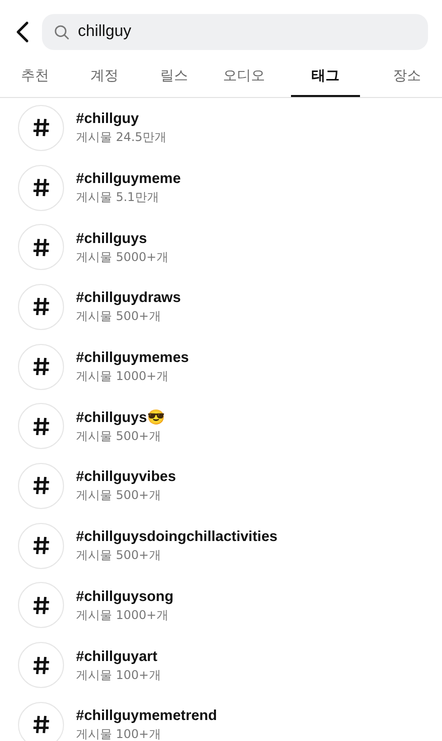  What do you see at coordinates (174, 80) in the screenshot?
I see `tab: 릴스` at bounding box center [174, 80].